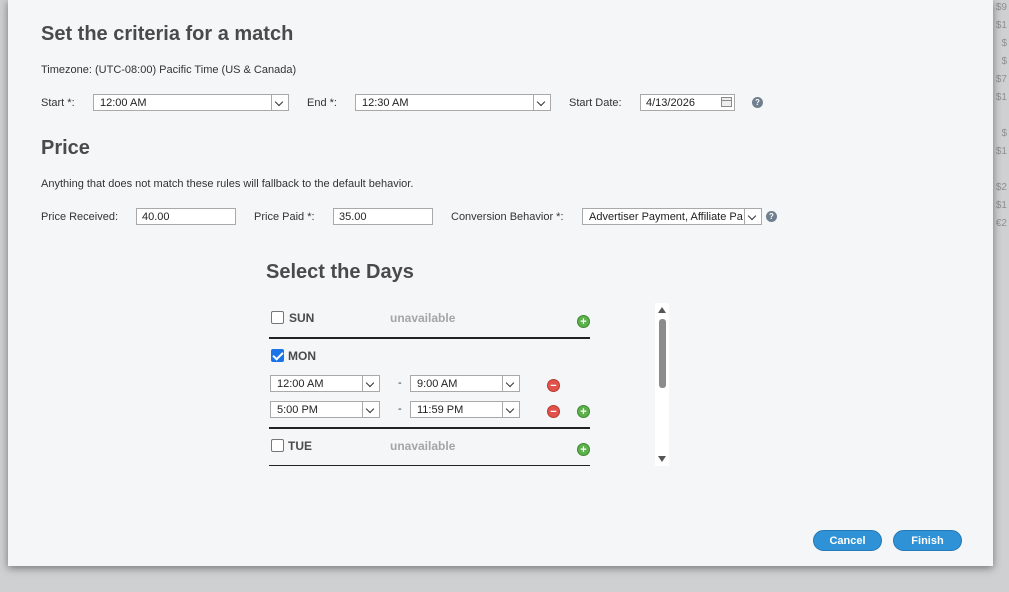 The image size is (1009, 592). I want to click on price-received-value: 40.00, so click(156, 217).